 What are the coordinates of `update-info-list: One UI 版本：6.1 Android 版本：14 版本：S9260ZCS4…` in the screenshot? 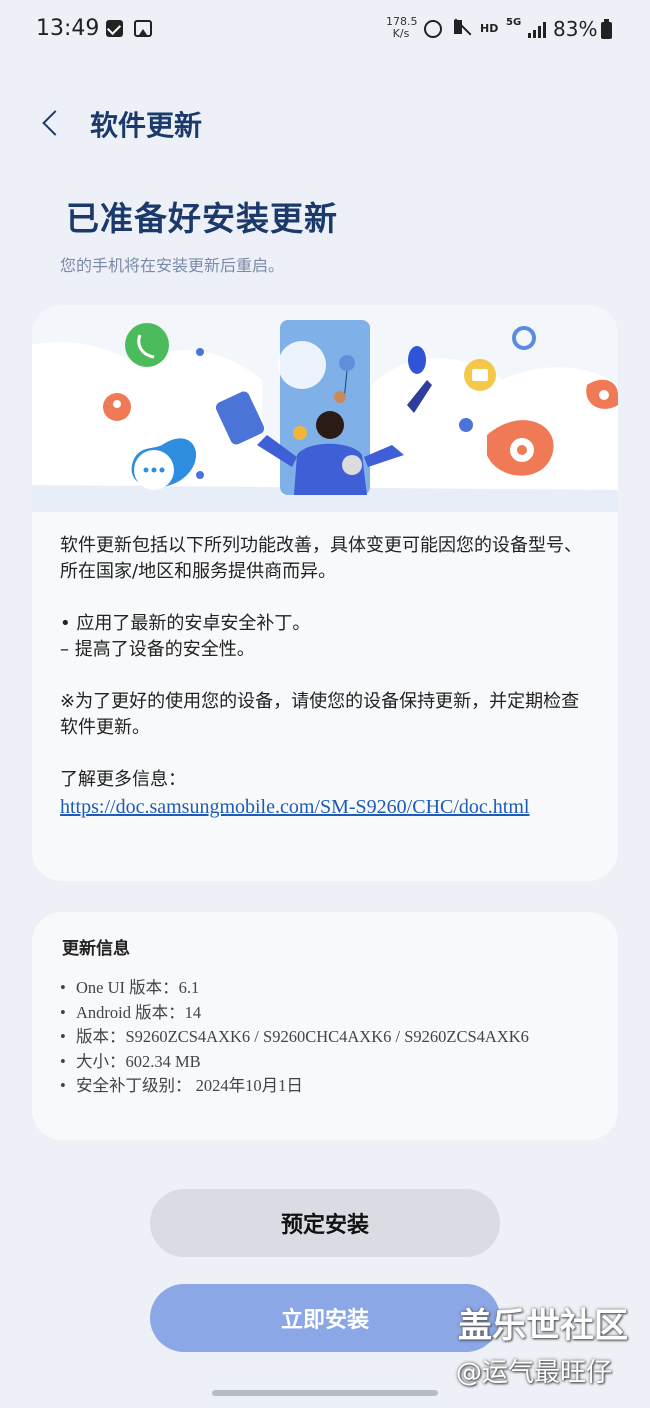 It's located at (330, 1037).